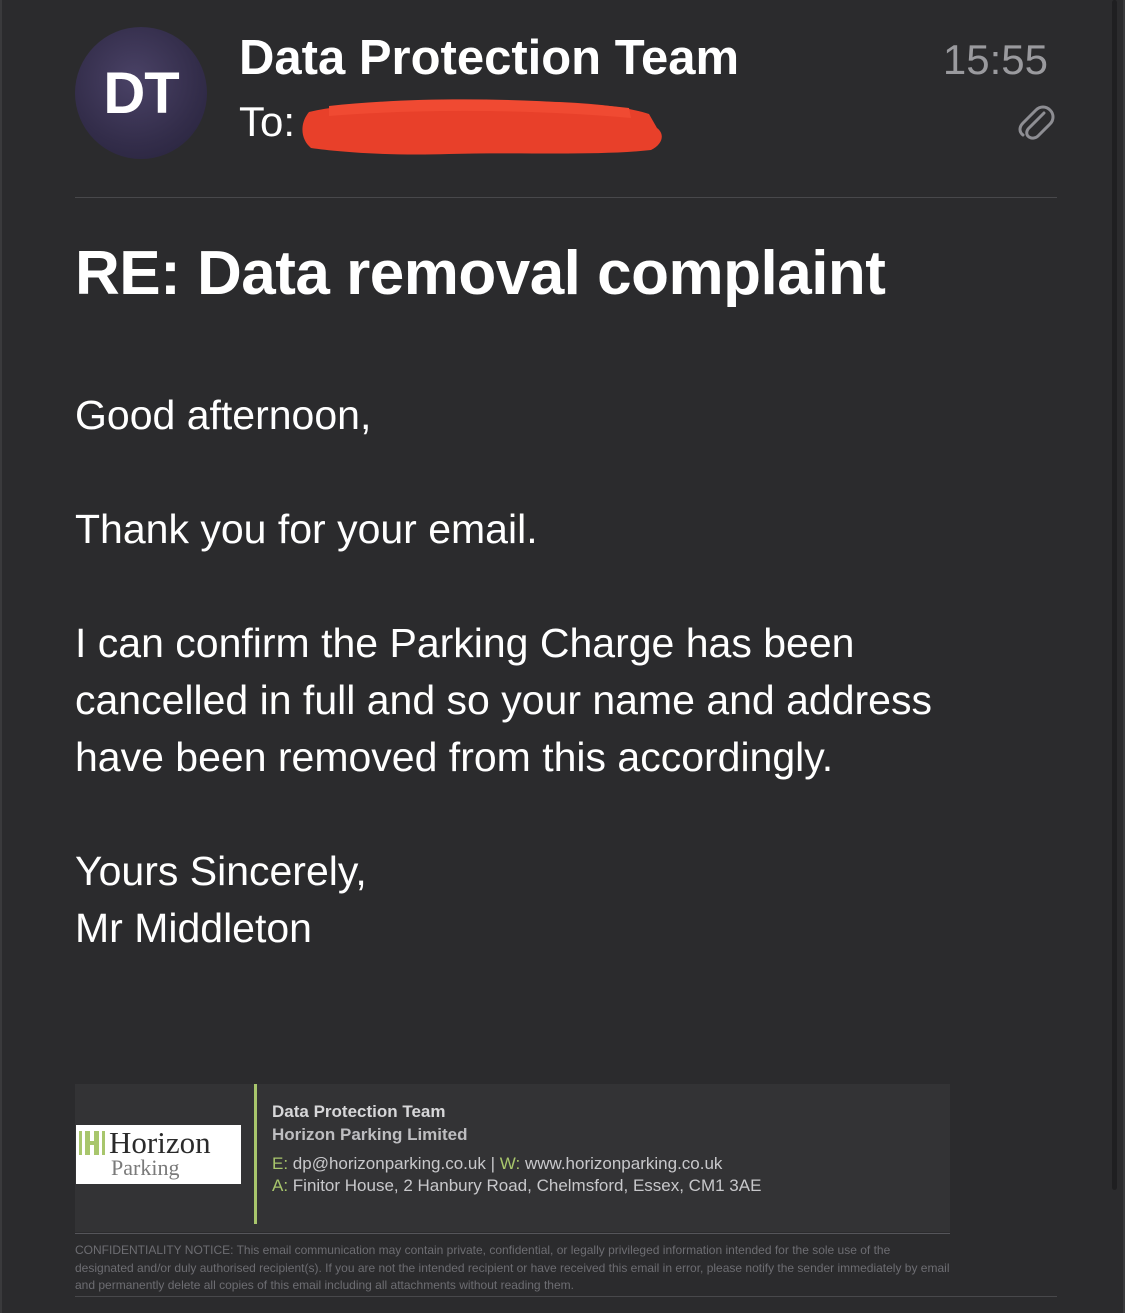  What do you see at coordinates (158, 1154) in the screenshot?
I see `company-logo: Horizon Parking` at bounding box center [158, 1154].